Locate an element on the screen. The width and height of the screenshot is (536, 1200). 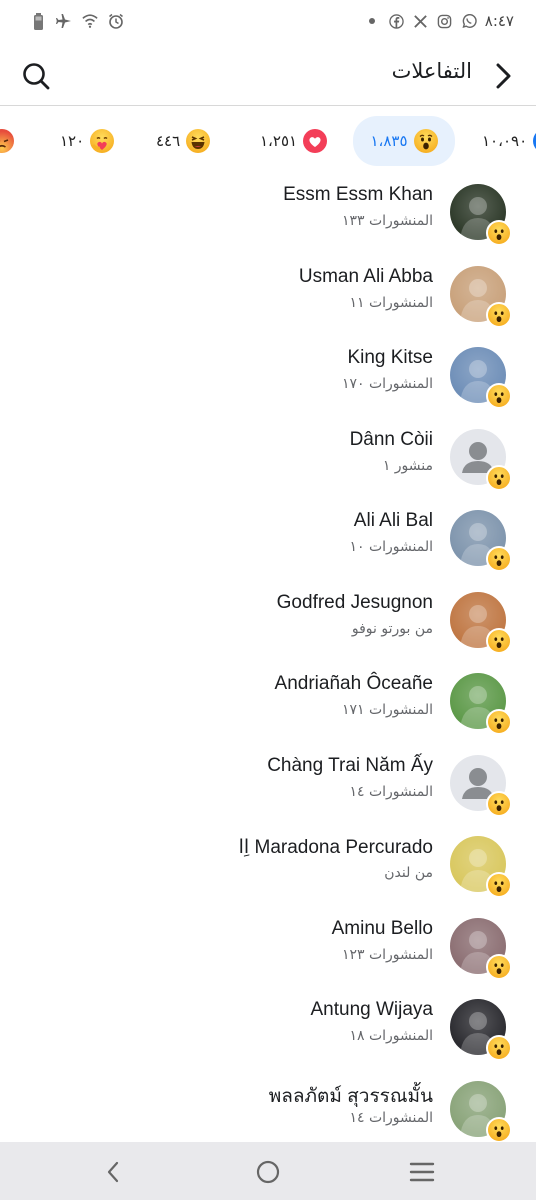
search-icon is located at coordinates (36, 76).